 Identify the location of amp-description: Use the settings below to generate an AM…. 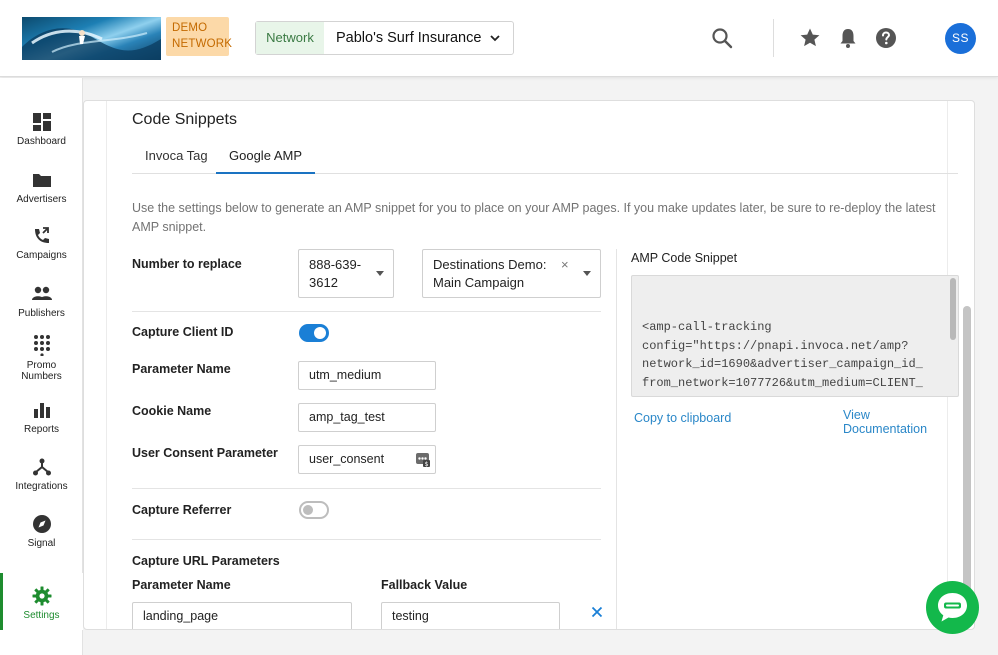
(534, 217).